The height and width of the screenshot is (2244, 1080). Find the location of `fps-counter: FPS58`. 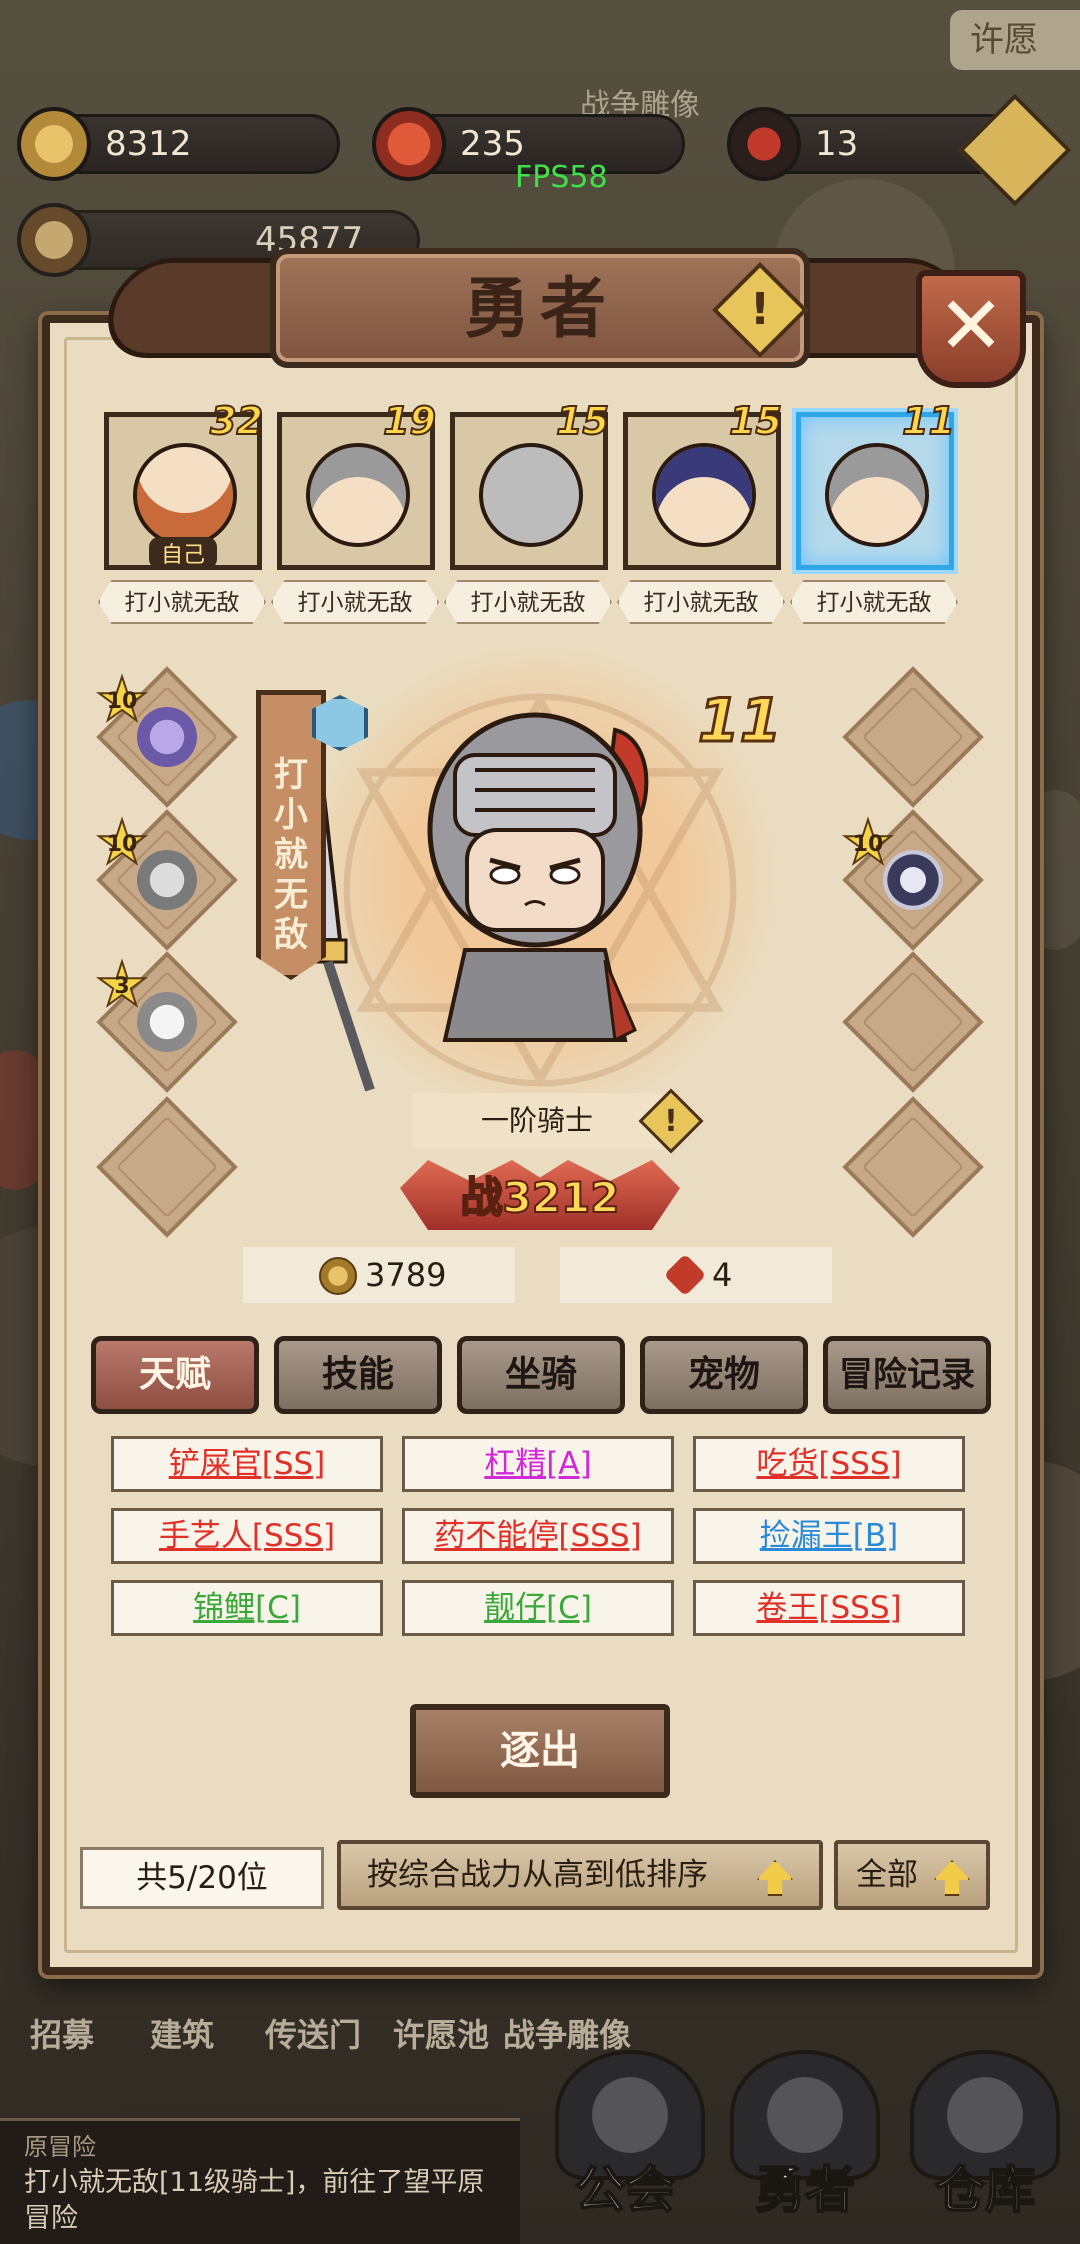

fps-counter: FPS58 is located at coordinates (561, 177).